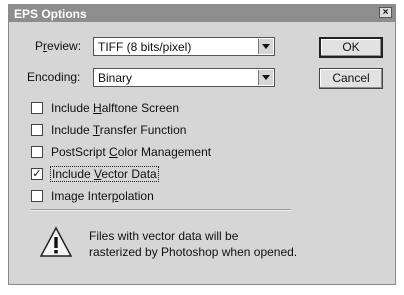 The height and width of the screenshot is (295, 404). What do you see at coordinates (131, 152) in the screenshot?
I see `option-label: PostScript Color Management` at bounding box center [131, 152].